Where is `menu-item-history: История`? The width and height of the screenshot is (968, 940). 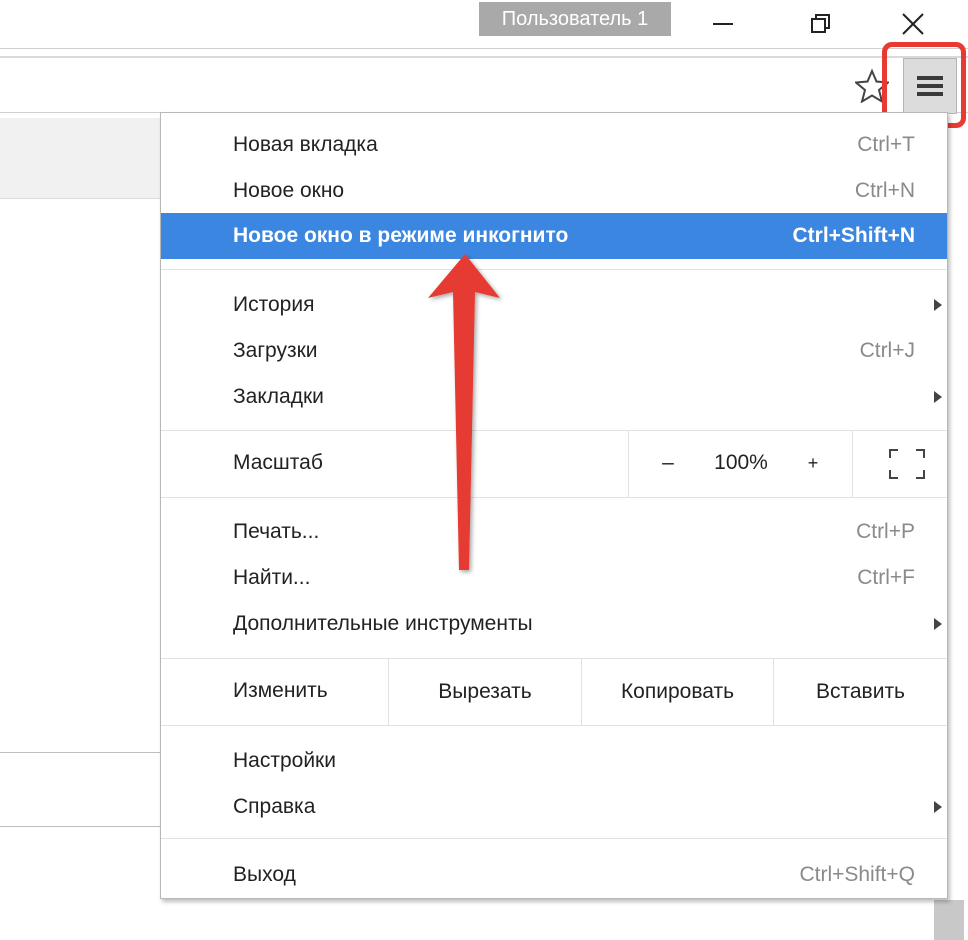 menu-item-history: История is located at coordinates (554, 305).